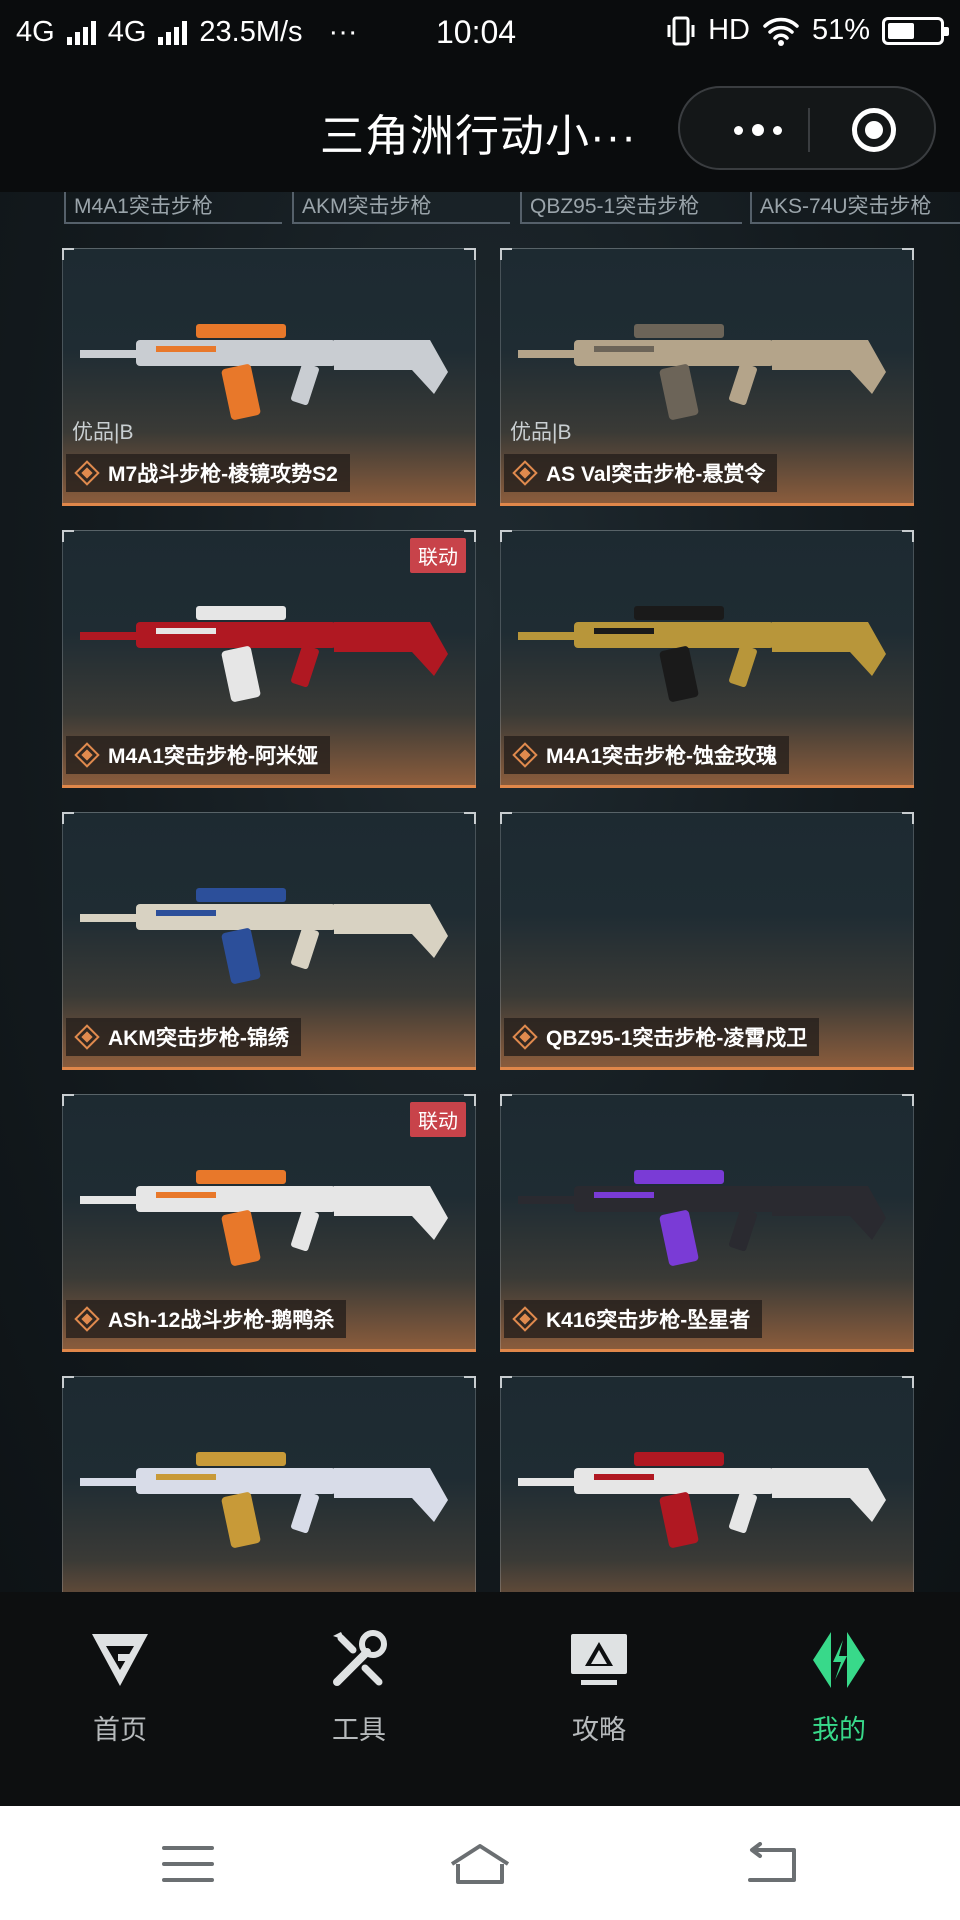  I want to click on skin-name-tag: QBZ95-1突击步枪-凌霄戍卫, so click(662, 1037).